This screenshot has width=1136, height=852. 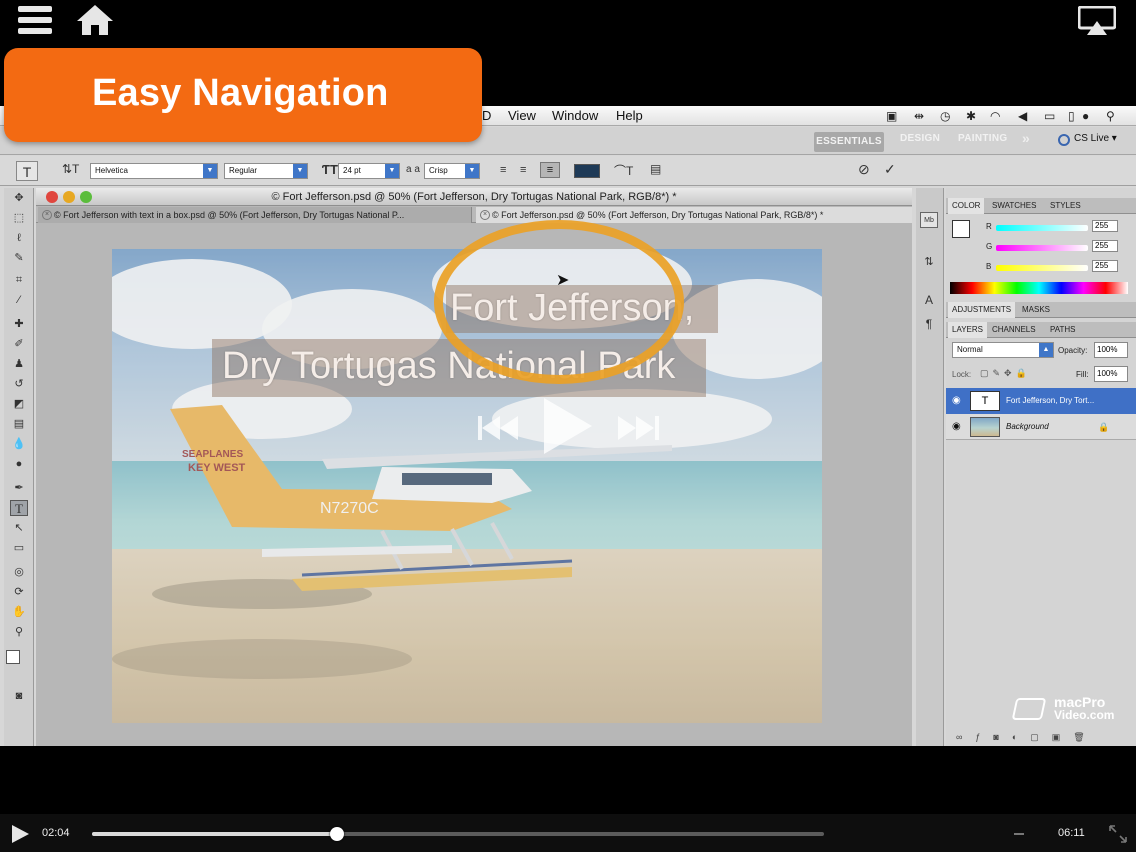 I want to click on foreground-color-swatch, so click(x=13, y=657).